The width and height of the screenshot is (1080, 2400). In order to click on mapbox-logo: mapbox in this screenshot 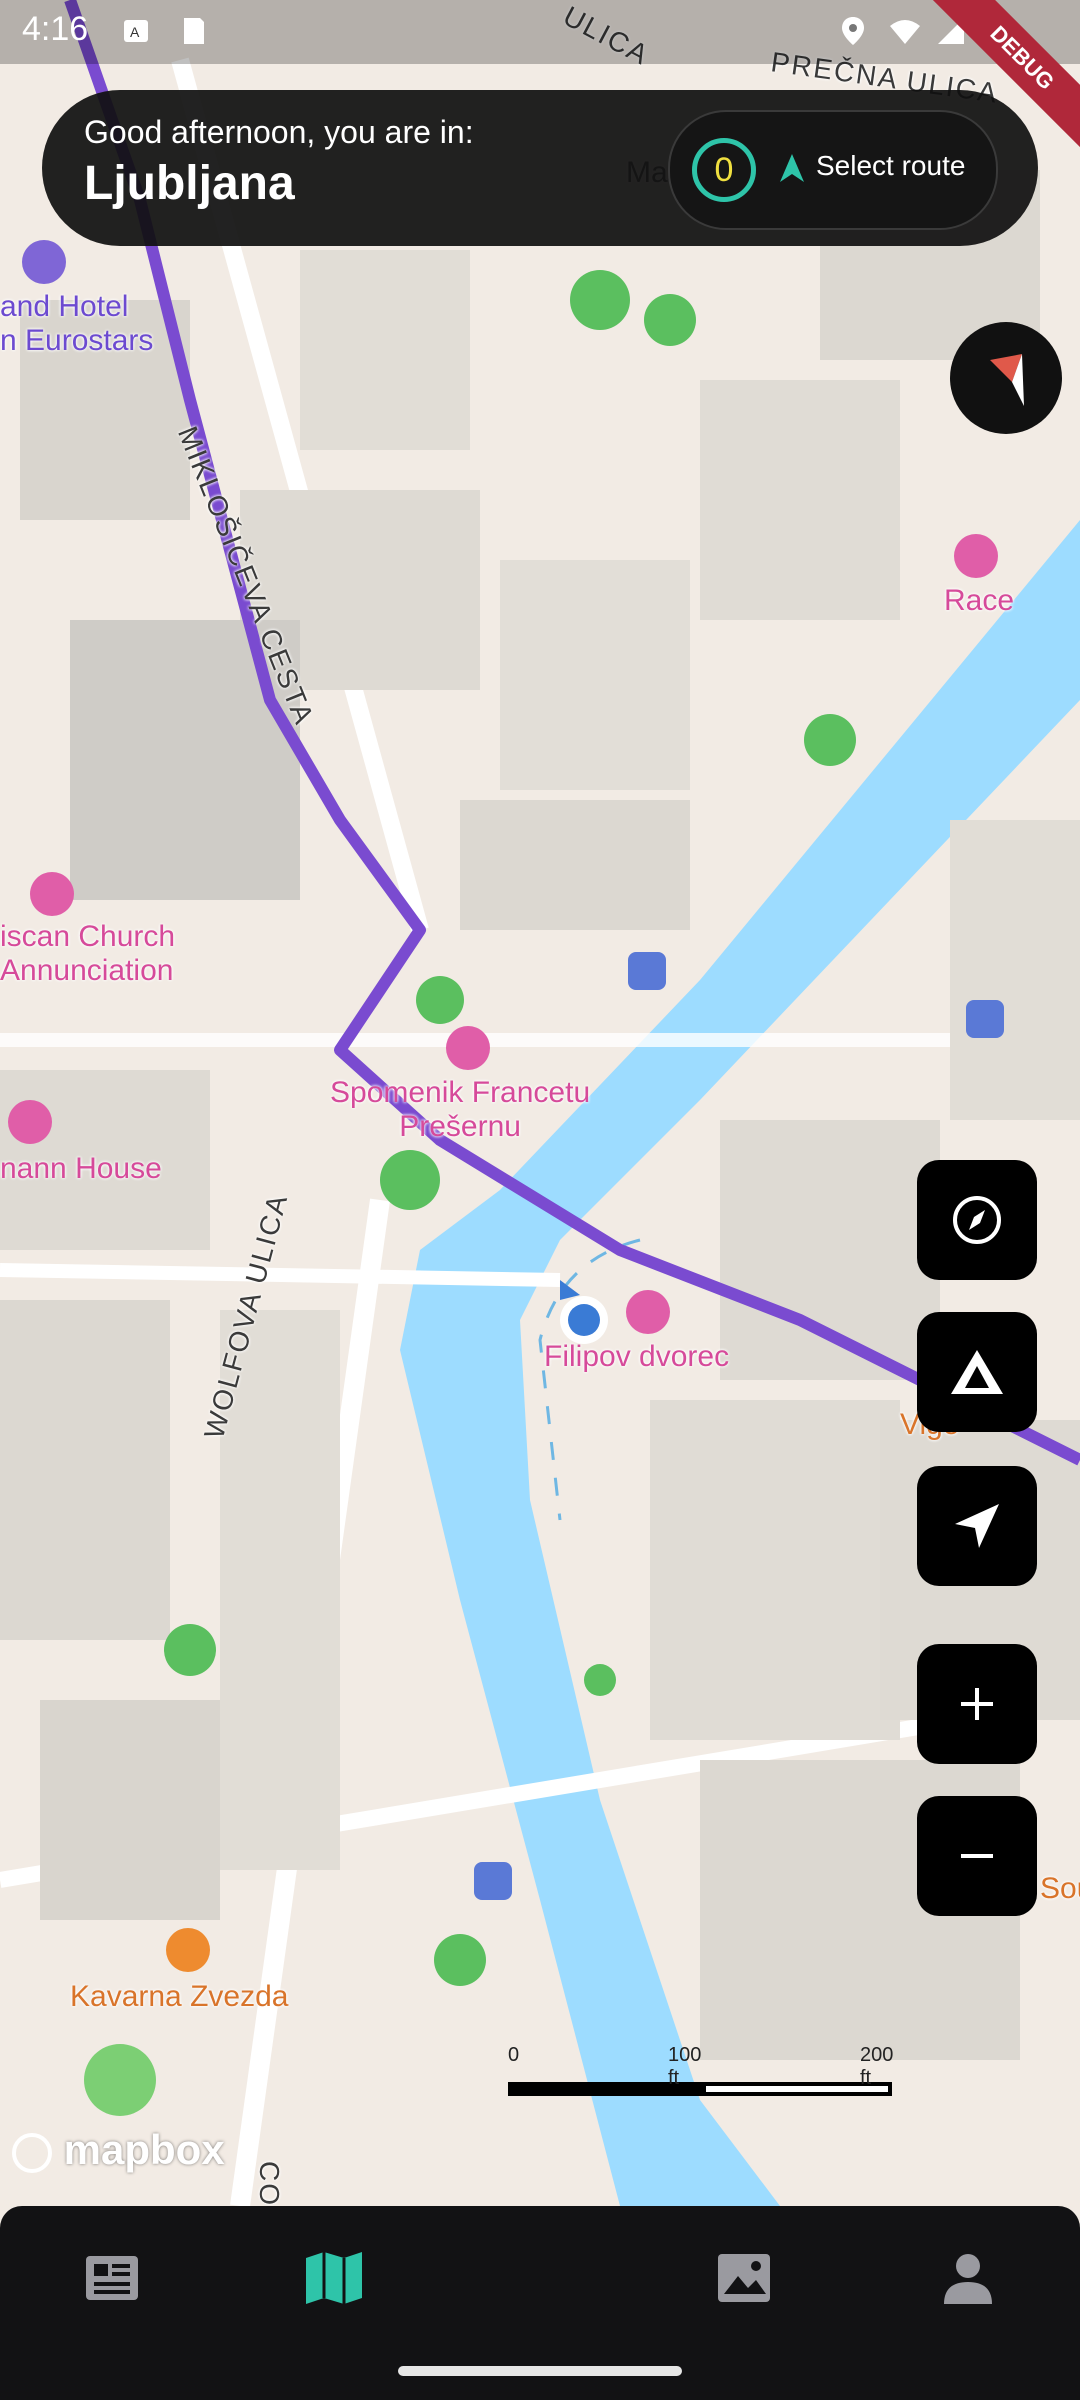, I will do `click(118, 2150)`.